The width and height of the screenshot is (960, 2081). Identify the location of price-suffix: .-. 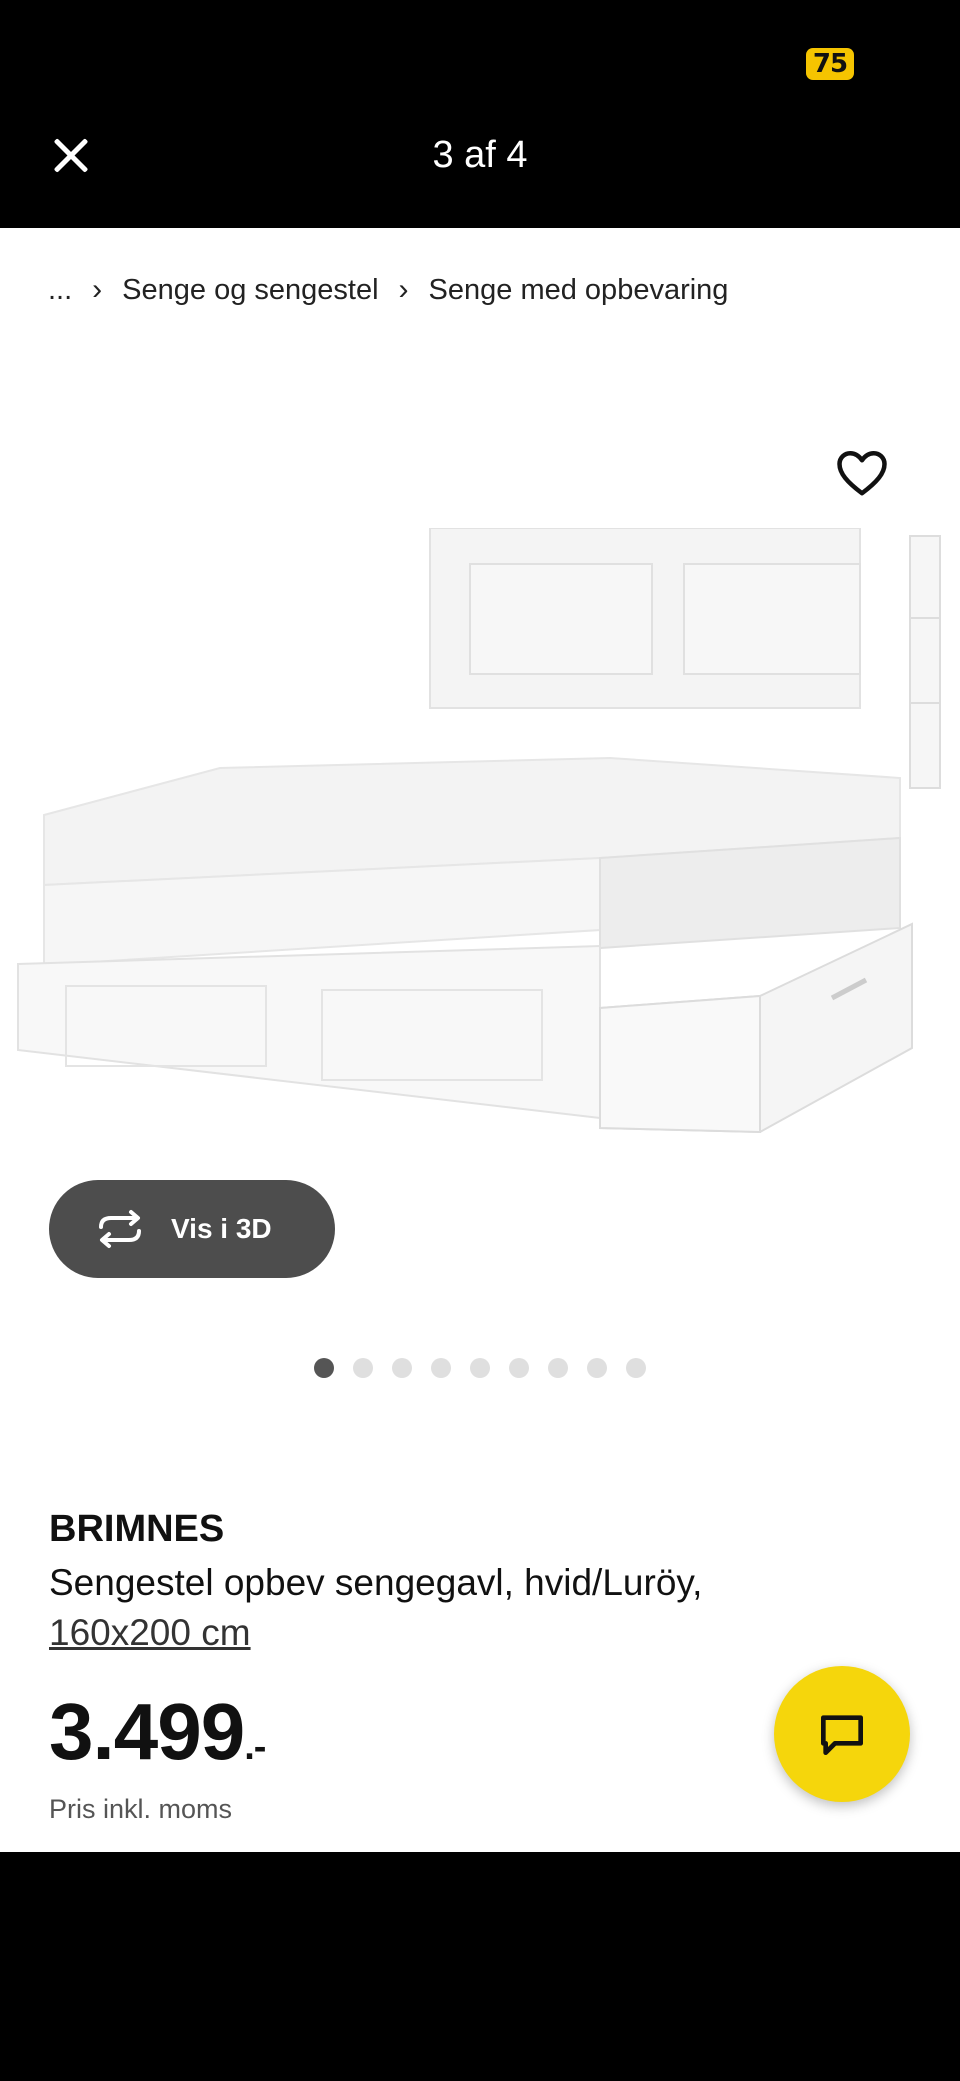
(255, 1747).